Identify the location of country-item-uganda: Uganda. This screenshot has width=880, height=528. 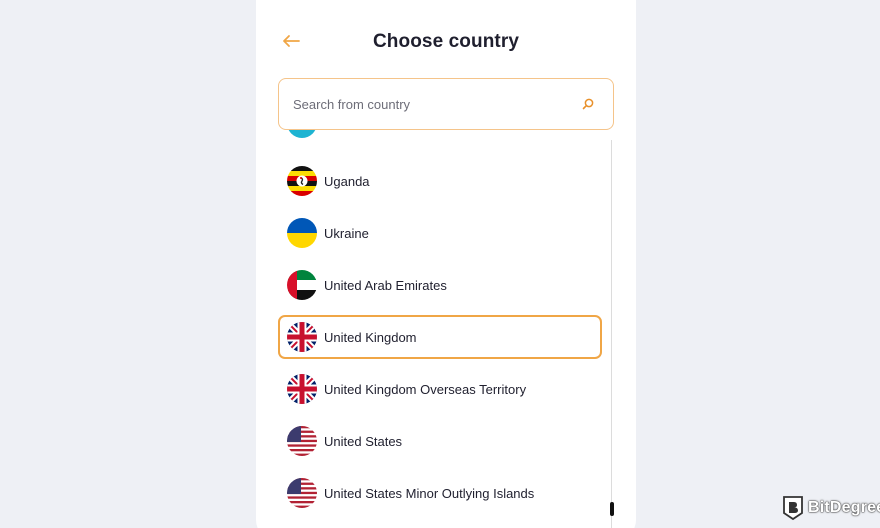
(440, 181).